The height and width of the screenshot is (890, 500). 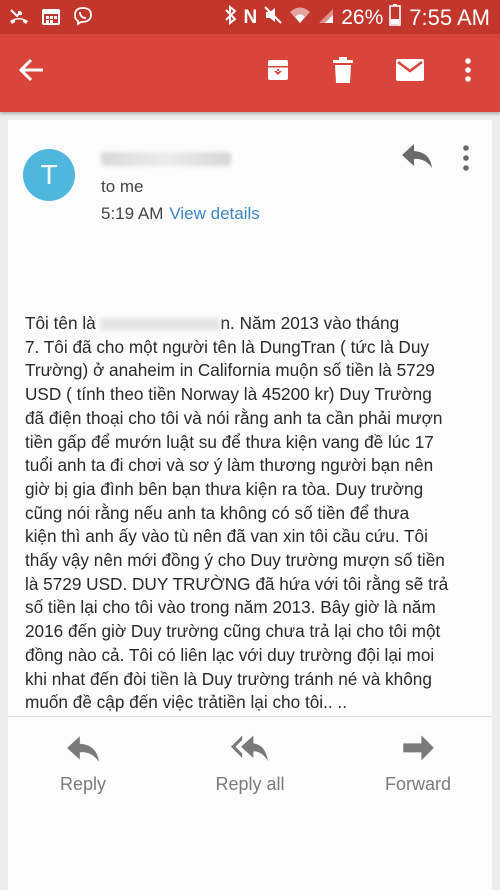 I want to click on bluetooth-icon, so click(x=231, y=17).